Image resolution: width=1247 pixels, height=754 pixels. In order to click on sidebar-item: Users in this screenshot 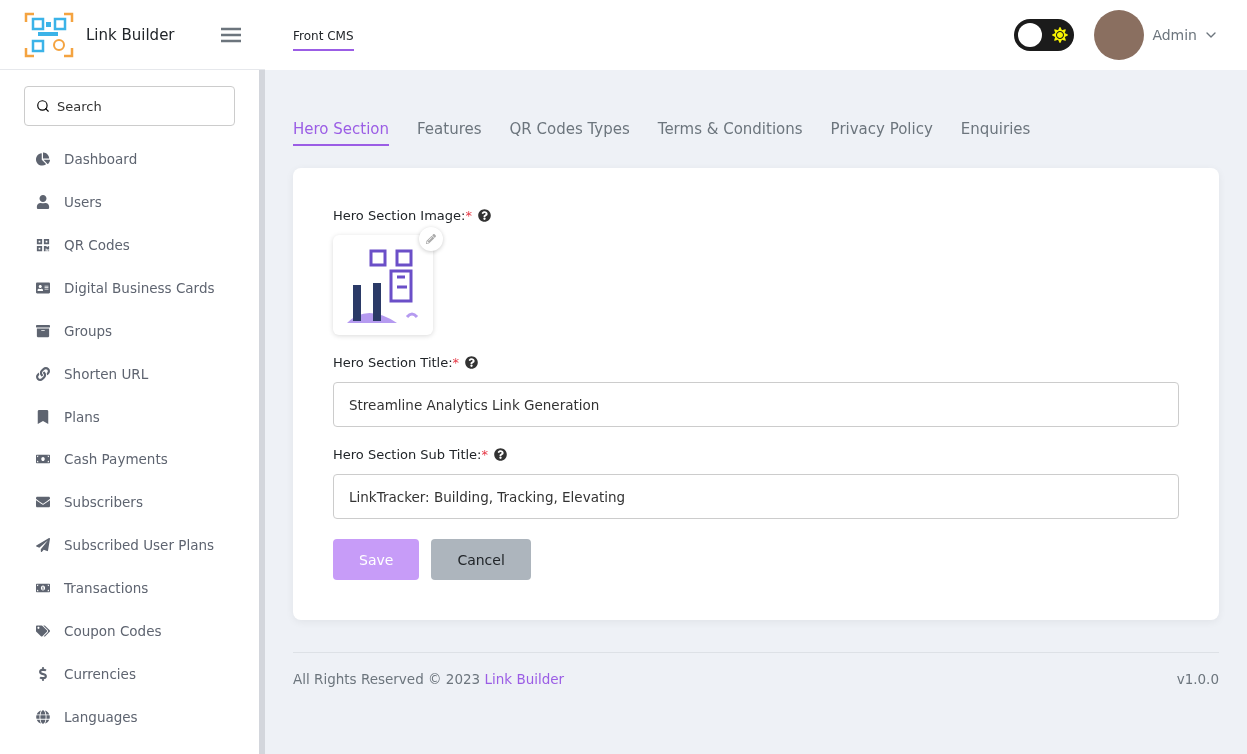, I will do `click(129, 202)`.